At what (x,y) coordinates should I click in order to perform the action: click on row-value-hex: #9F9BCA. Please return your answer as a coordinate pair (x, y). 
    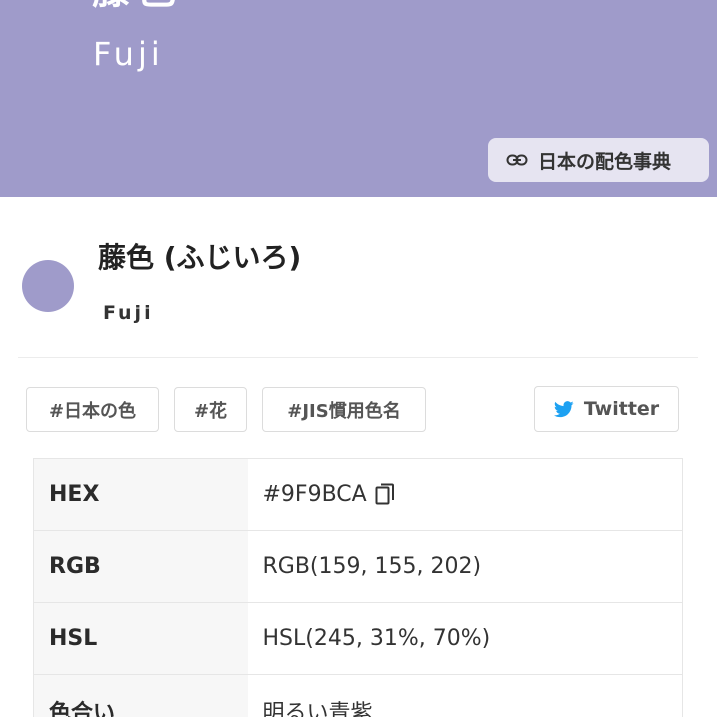
    Looking at the image, I should click on (465, 494).